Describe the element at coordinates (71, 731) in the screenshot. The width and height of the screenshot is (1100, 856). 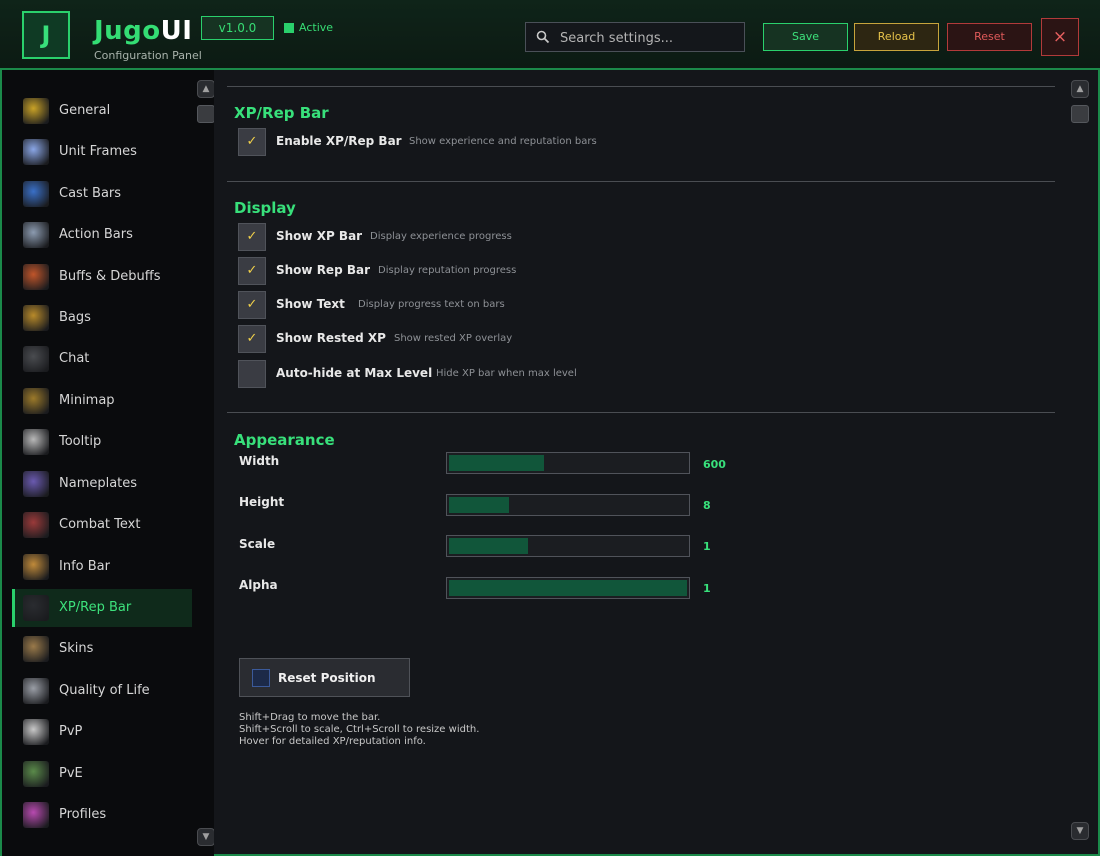
I see `sidebar-item-label: PvP` at that location.